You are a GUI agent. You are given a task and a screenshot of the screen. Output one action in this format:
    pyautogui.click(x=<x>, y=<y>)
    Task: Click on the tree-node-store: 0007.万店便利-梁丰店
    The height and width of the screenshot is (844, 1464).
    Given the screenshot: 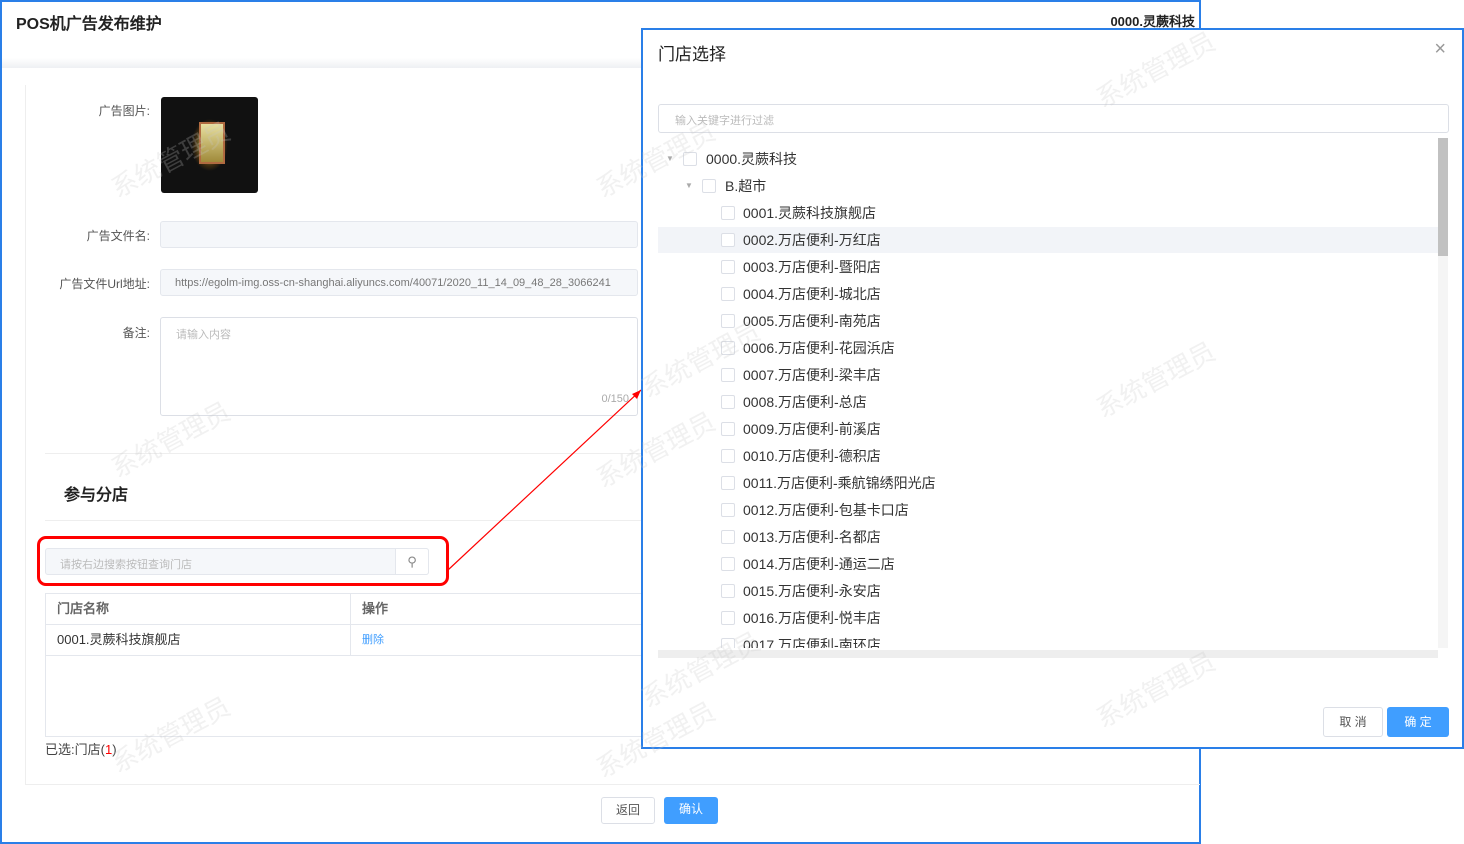 What is the action you would take?
    pyautogui.click(x=1048, y=375)
    